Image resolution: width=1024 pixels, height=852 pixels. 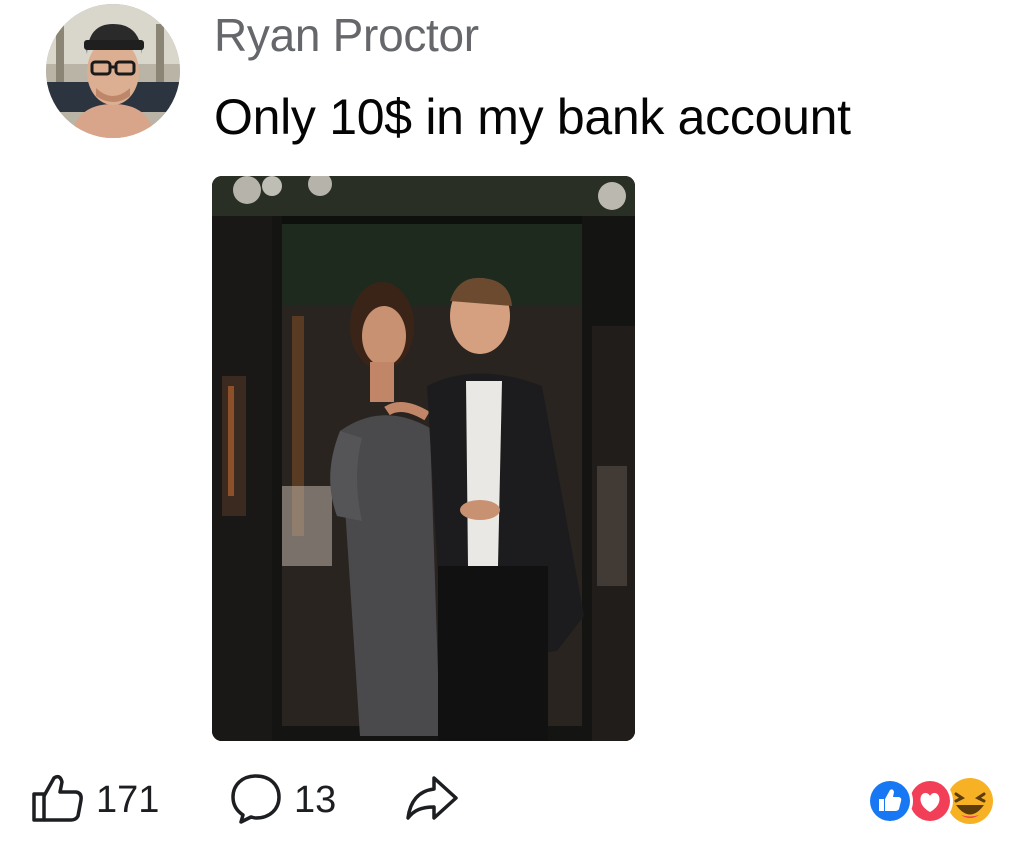 What do you see at coordinates (256, 800) in the screenshot?
I see `speech-bubble-icon` at bounding box center [256, 800].